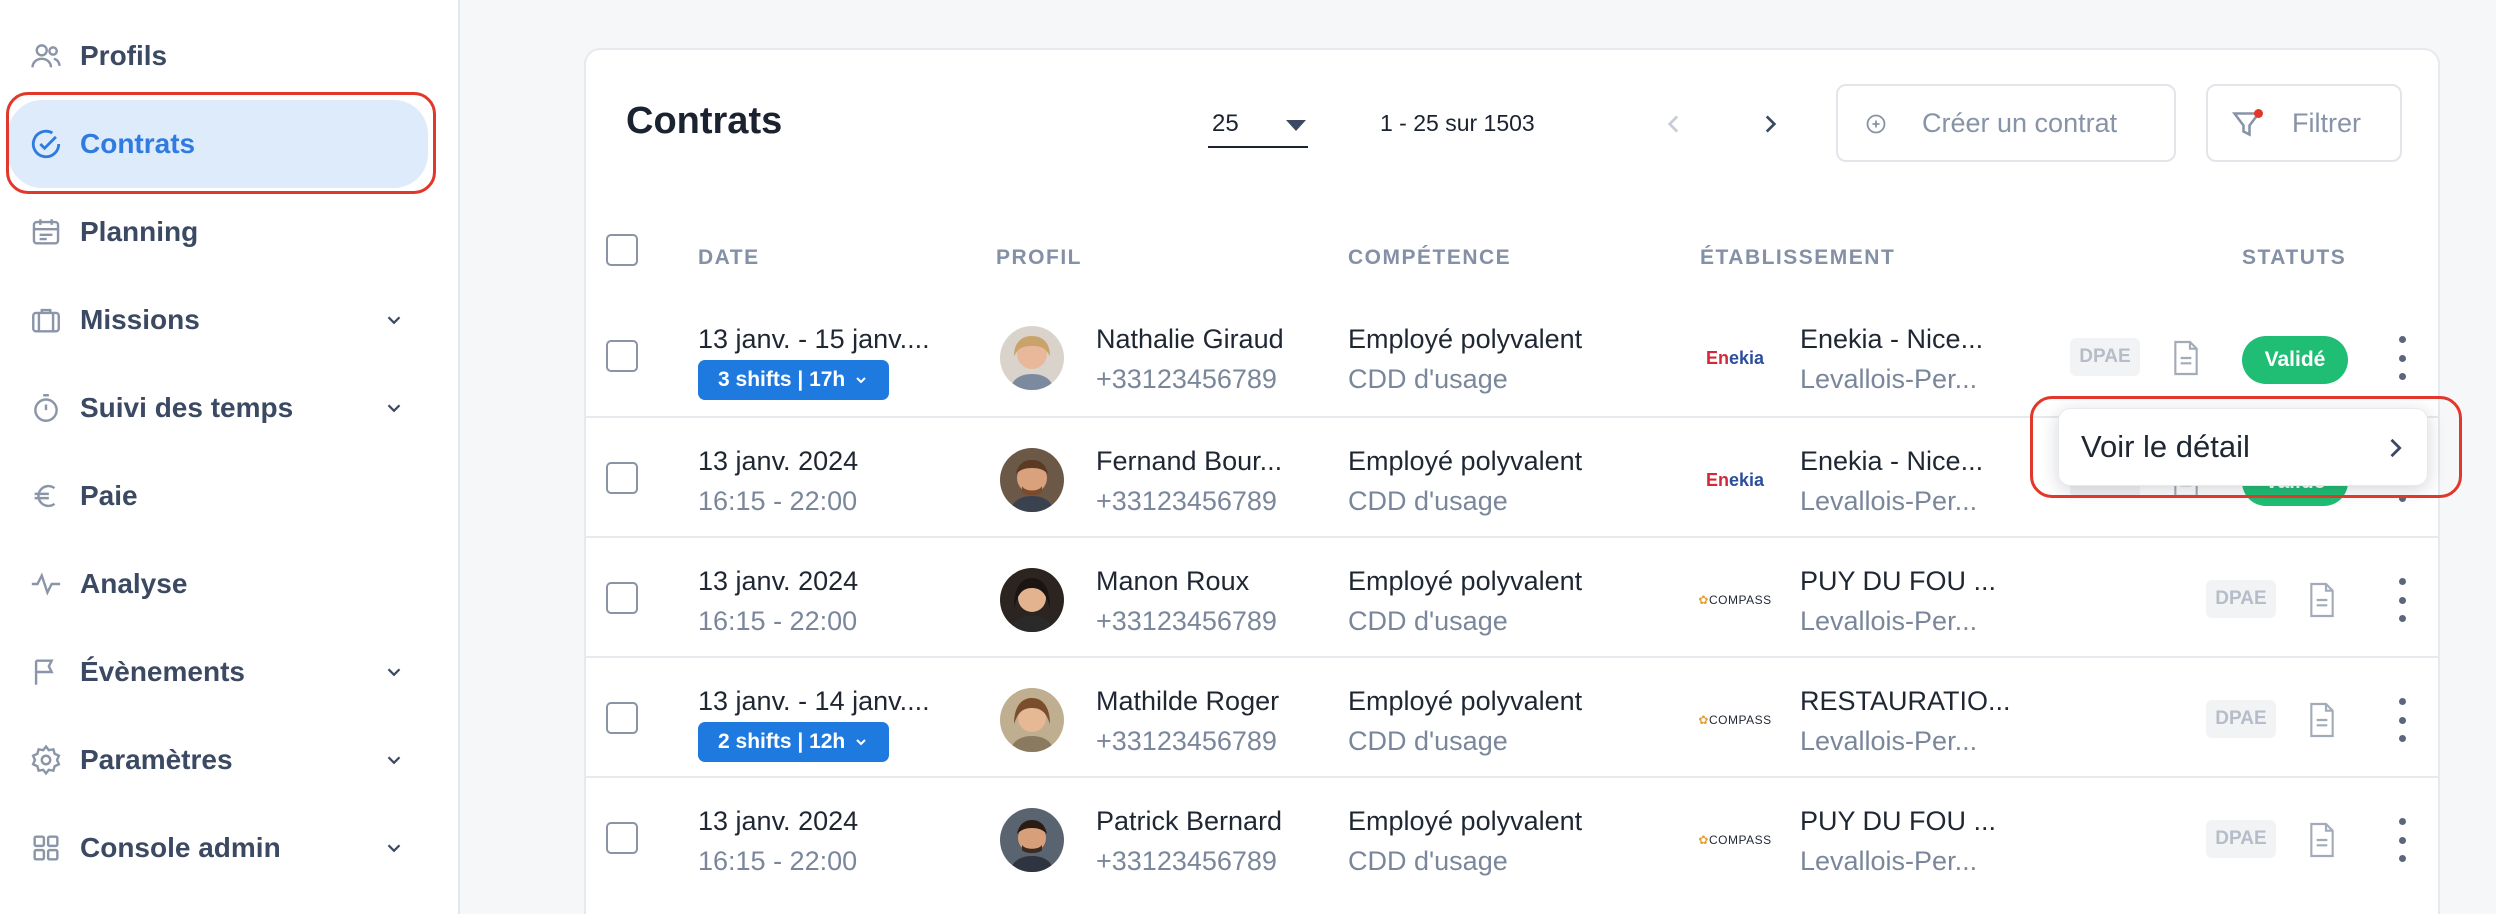 The image size is (2496, 914). What do you see at coordinates (1258, 125) in the screenshot?
I see `per-page-select: 25` at bounding box center [1258, 125].